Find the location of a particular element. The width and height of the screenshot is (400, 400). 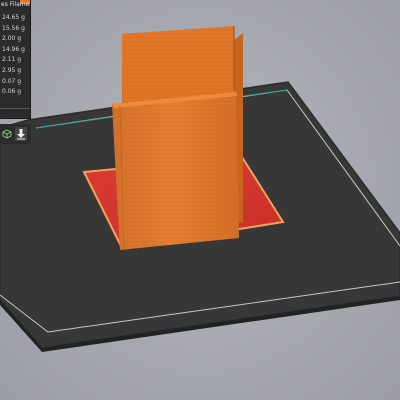

legend-row: 0.07 g is located at coordinates (12, 81).